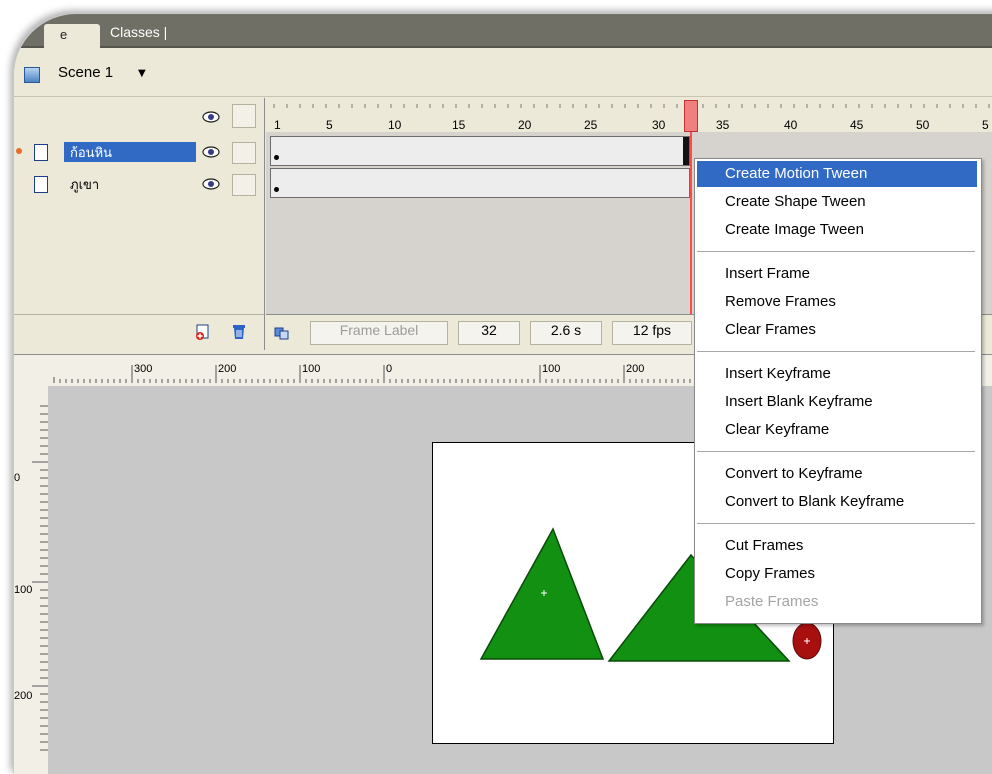 The height and width of the screenshot is (774, 992). Describe the element at coordinates (139, 224) in the screenshot. I see `layers-panel: ก้อนหิน ภูเขา` at that location.